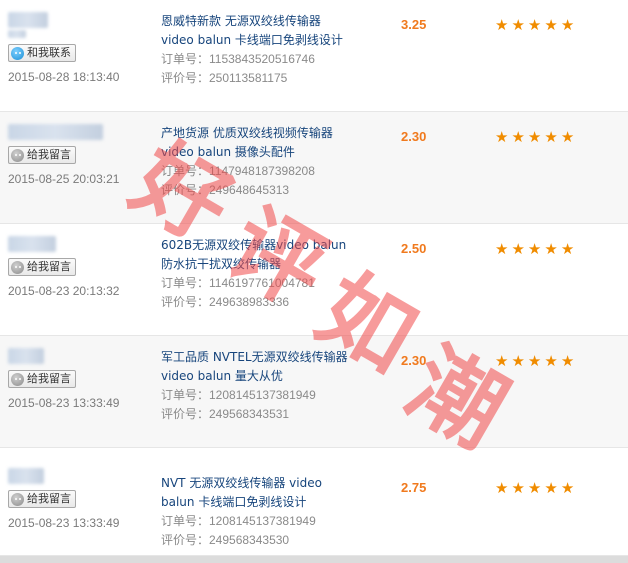 The width and height of the screenshot is (628, 563). Describe the element at coordinates (64, 178) in the screenshot. I see `review-time: 2015-08-25 20:03:21` at that location.